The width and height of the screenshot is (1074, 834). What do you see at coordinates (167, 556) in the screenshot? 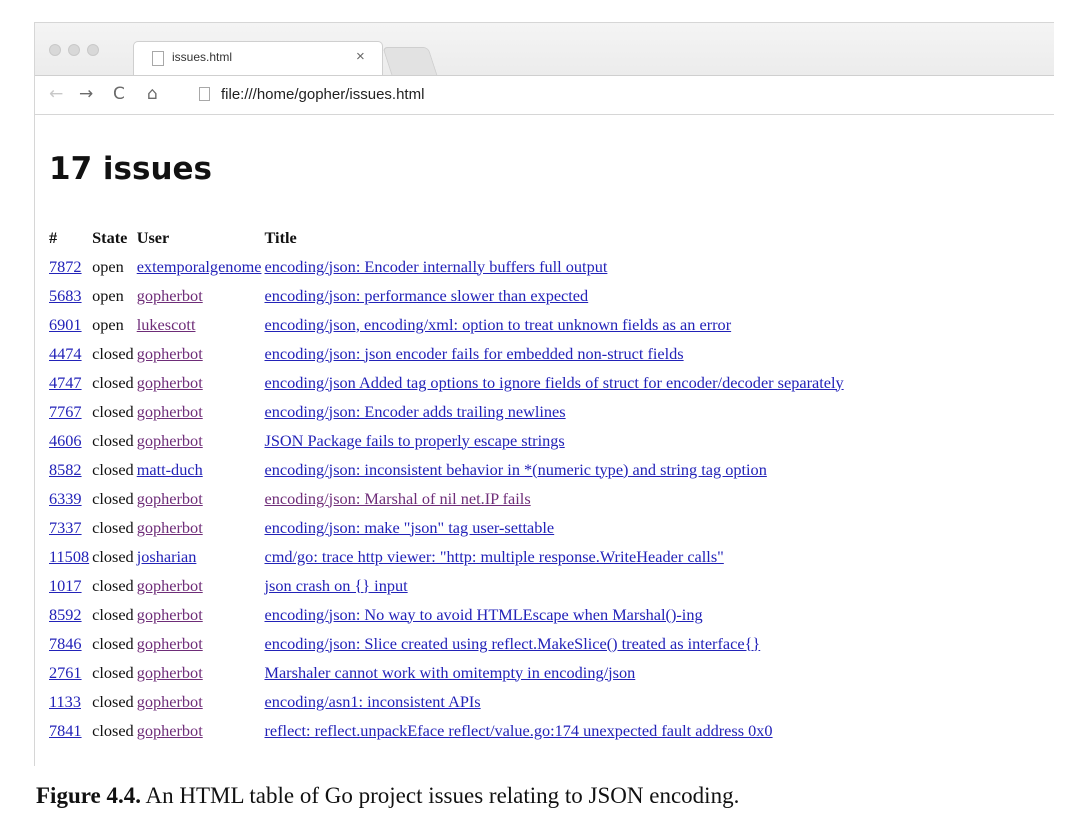
I see `issue-user-link: josharian` at bounding box center [167, 556].